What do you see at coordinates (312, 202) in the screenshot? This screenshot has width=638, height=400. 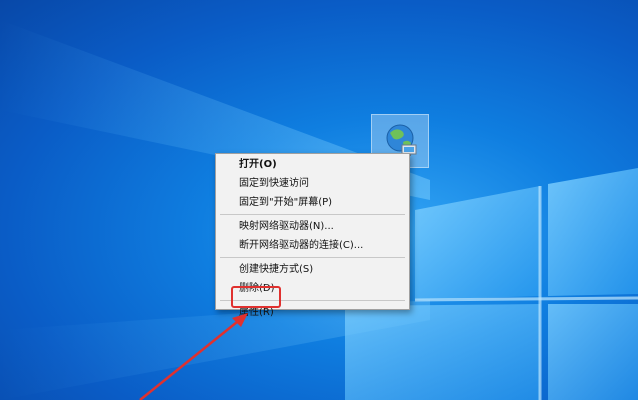 I see `menu-item-pin-to-start: 固定到"开始"屏幕(P)` at bounding box center [312, 202].